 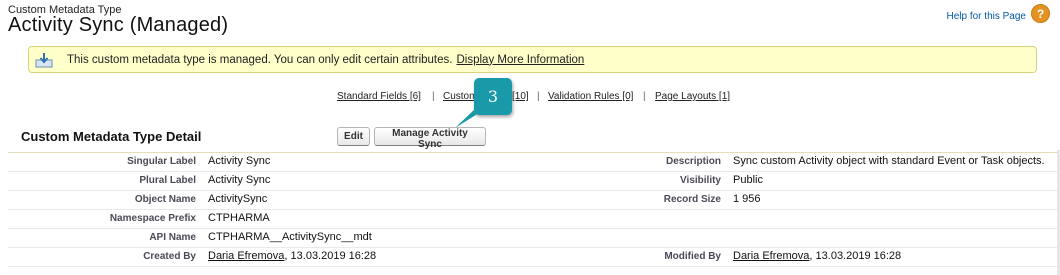 I want to click on field-label: Modified By, so click(x=692, y=256).